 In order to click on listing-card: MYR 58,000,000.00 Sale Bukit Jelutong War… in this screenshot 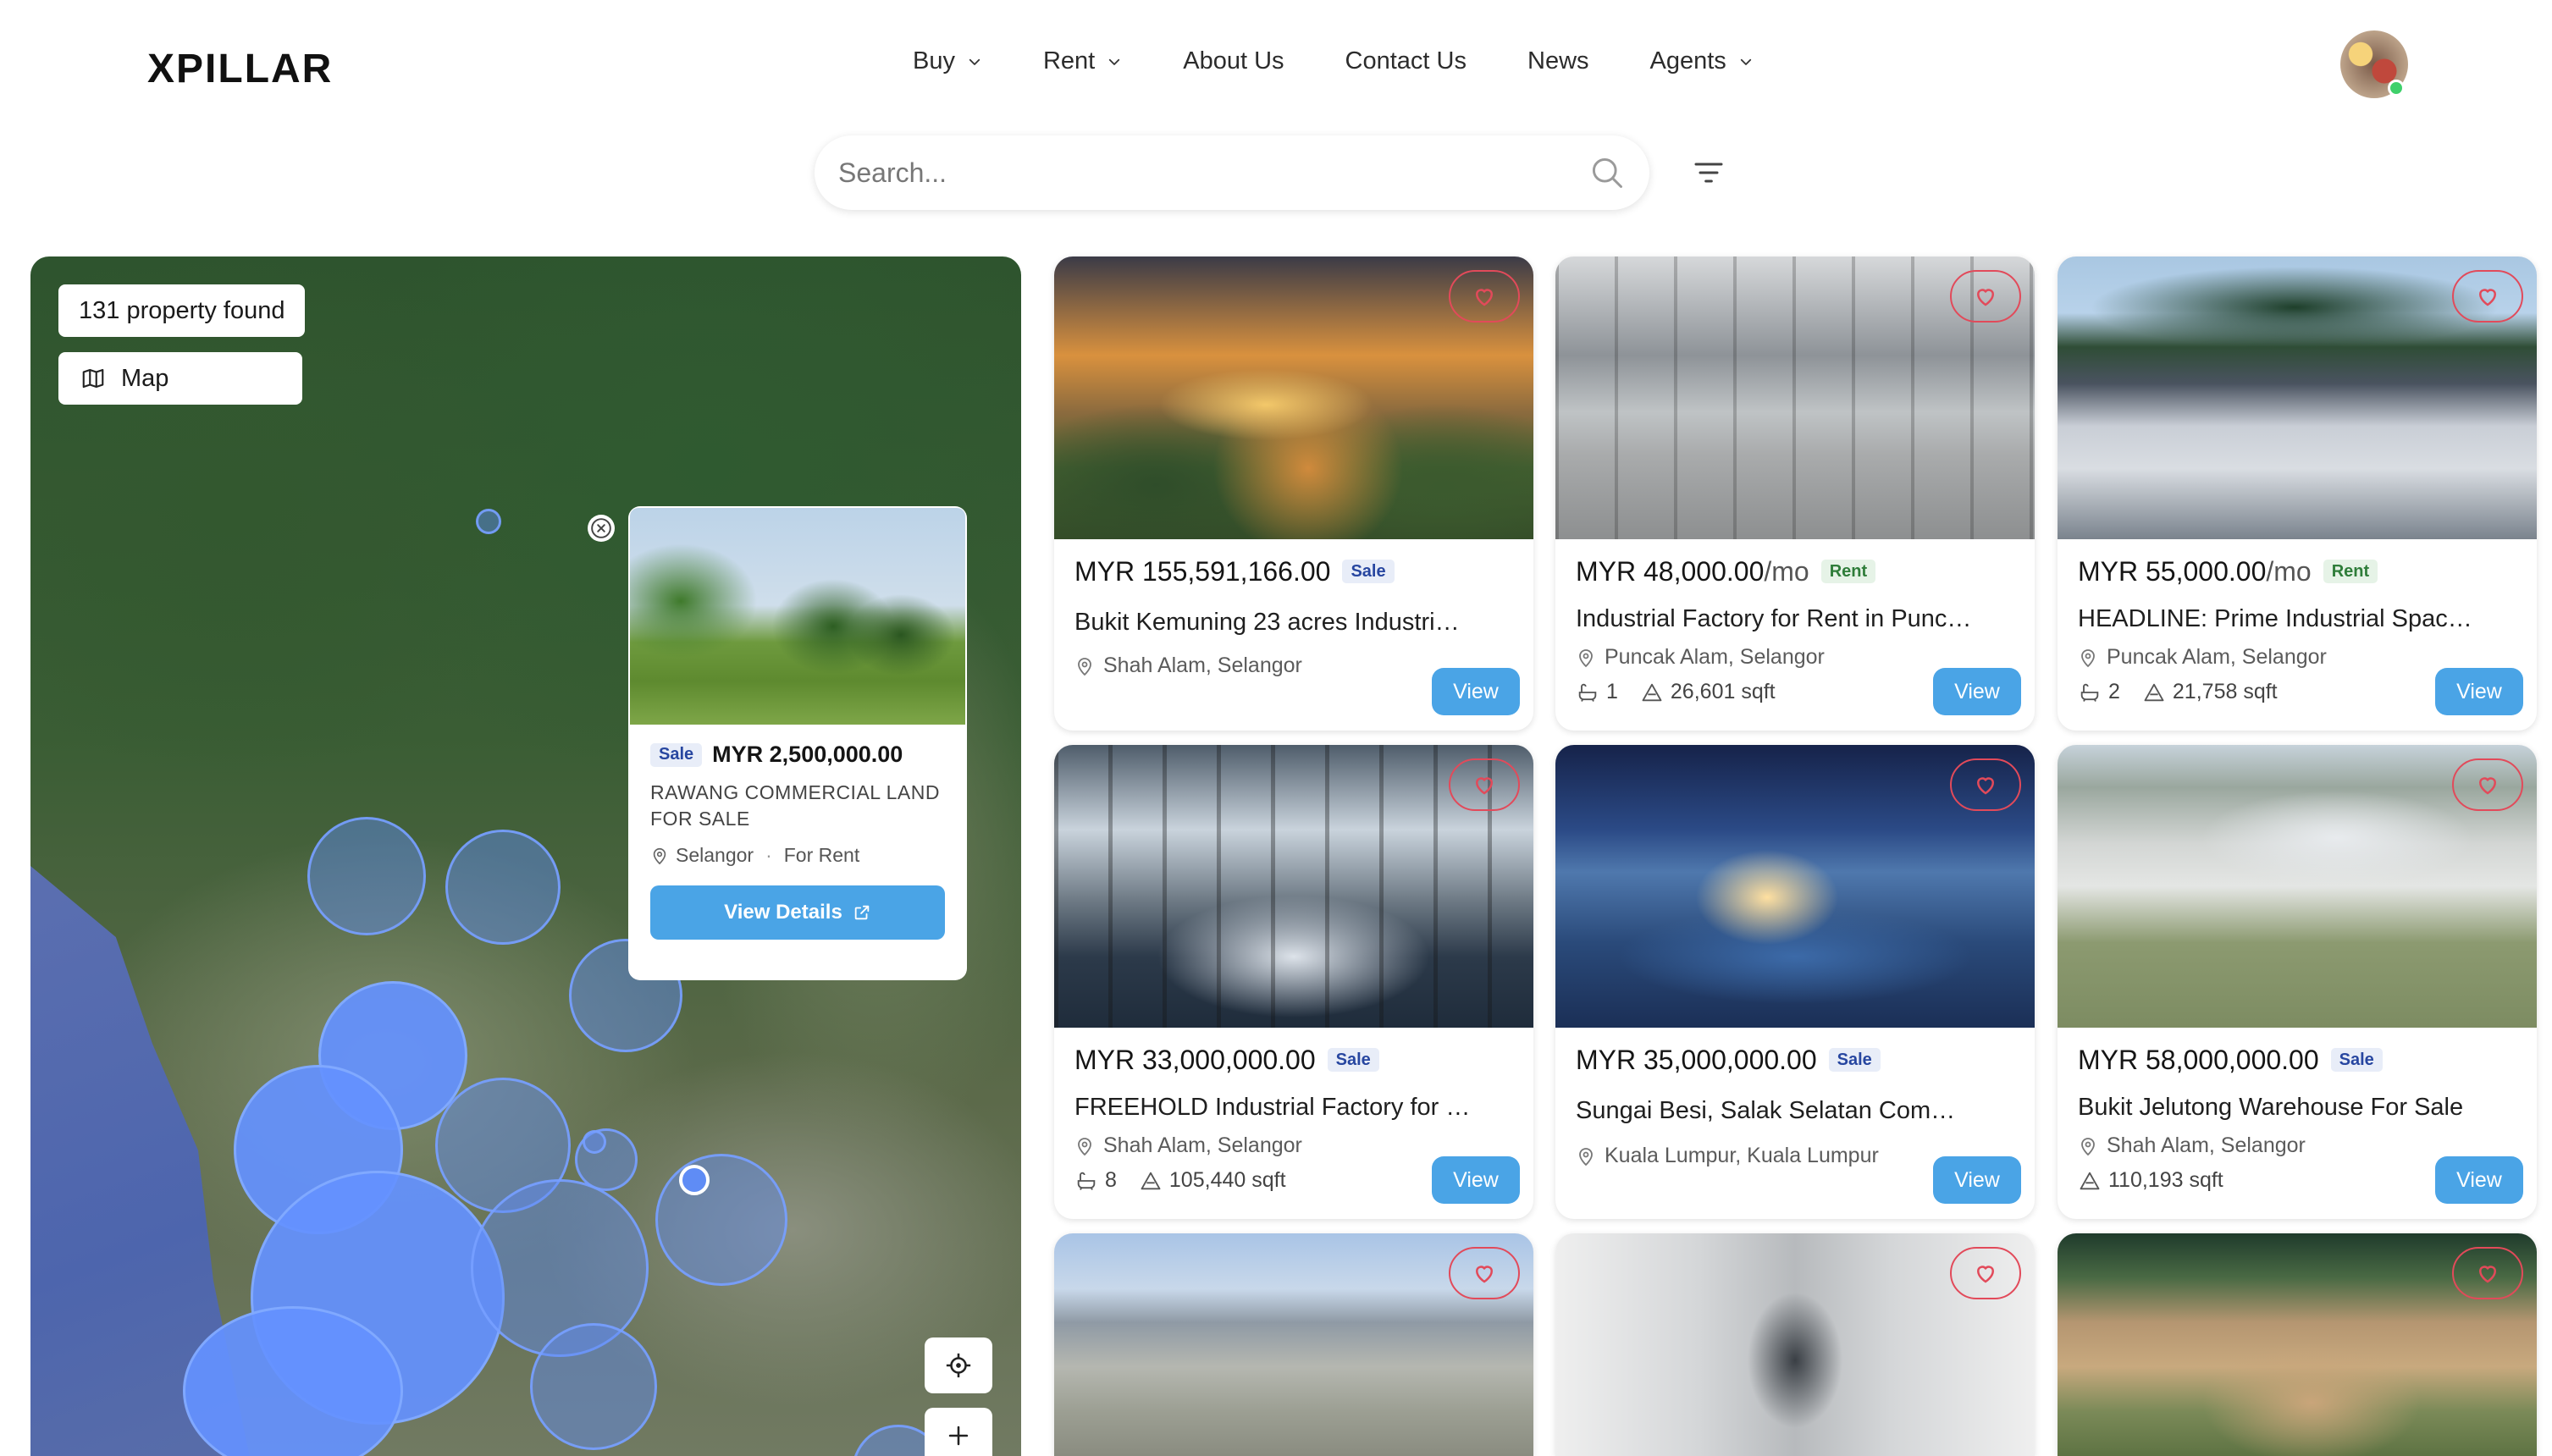, I will do `click(2297, 982)`.